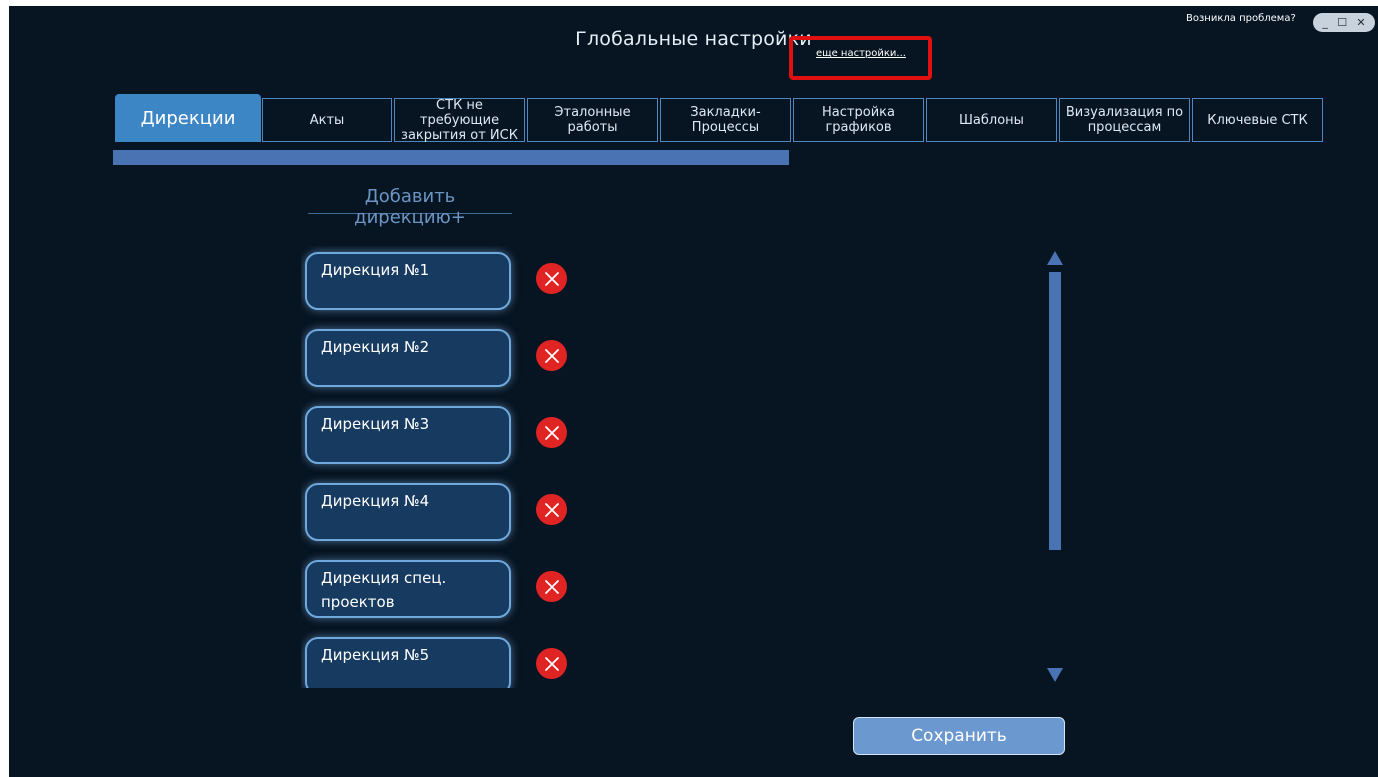  Describe the element at coordinates (693, 39) in the screenshot. I see `page-title: Глобальные настройки` at that location.